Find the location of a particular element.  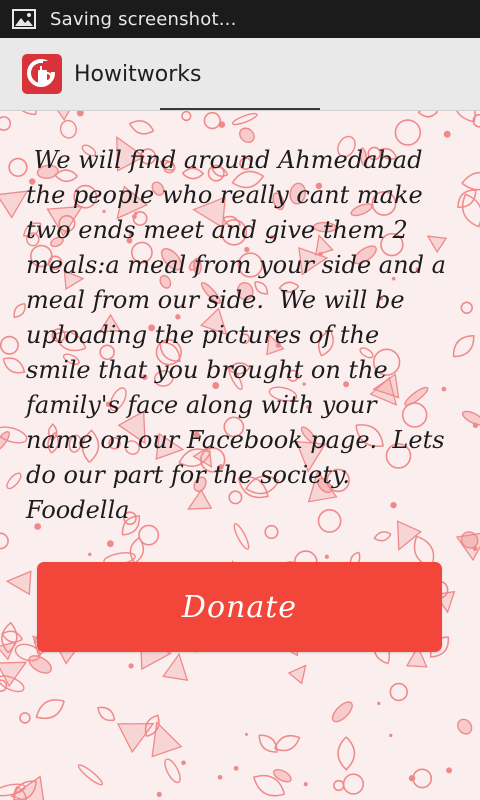

action-bar: Howitworks is located at coordinates (240, 74).